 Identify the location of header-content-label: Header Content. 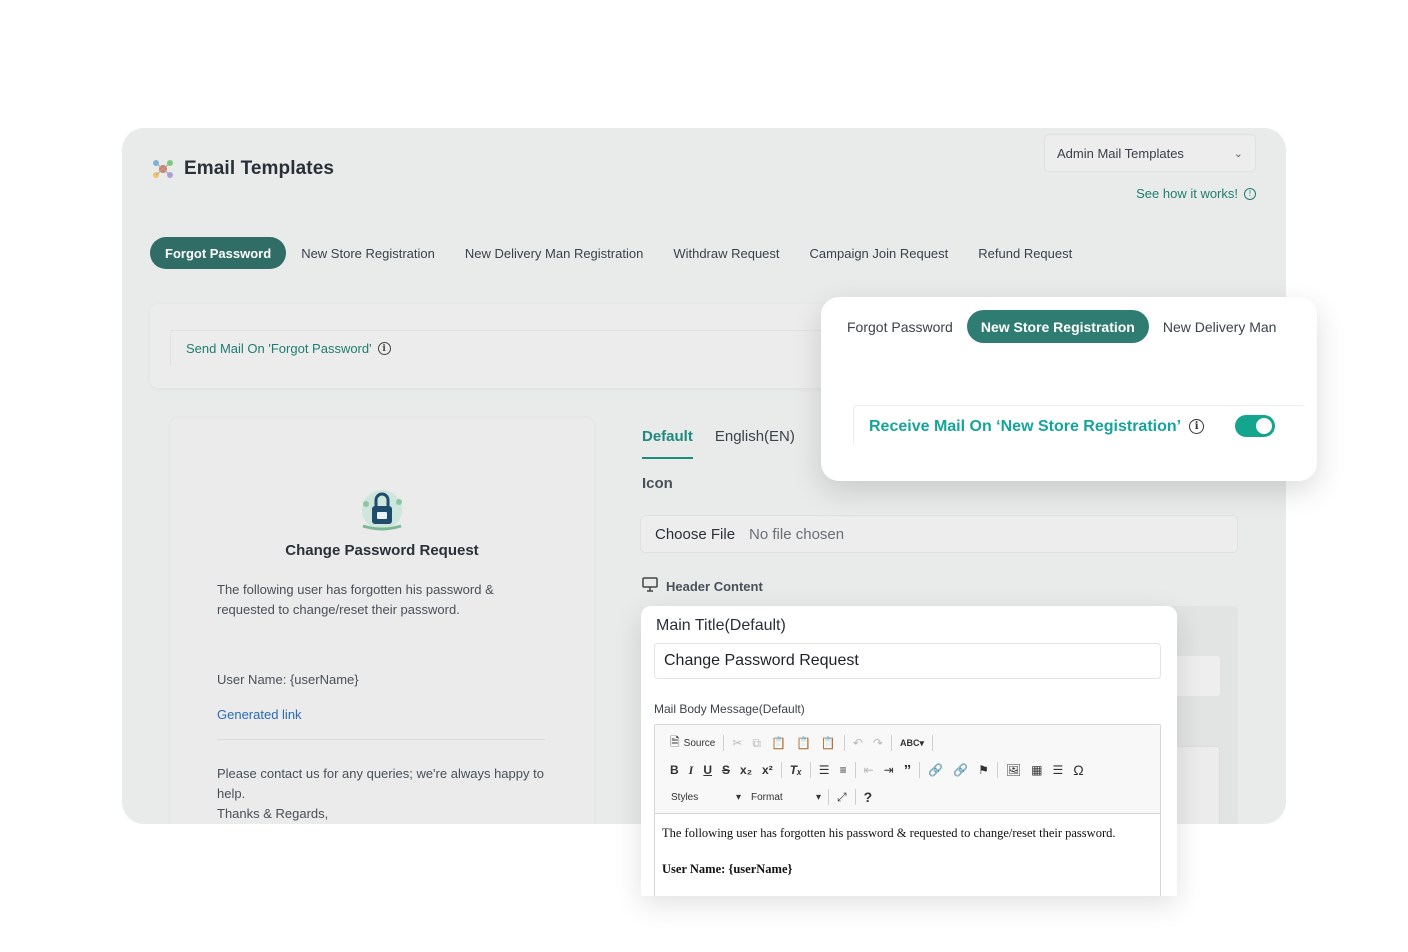
(714, 586).